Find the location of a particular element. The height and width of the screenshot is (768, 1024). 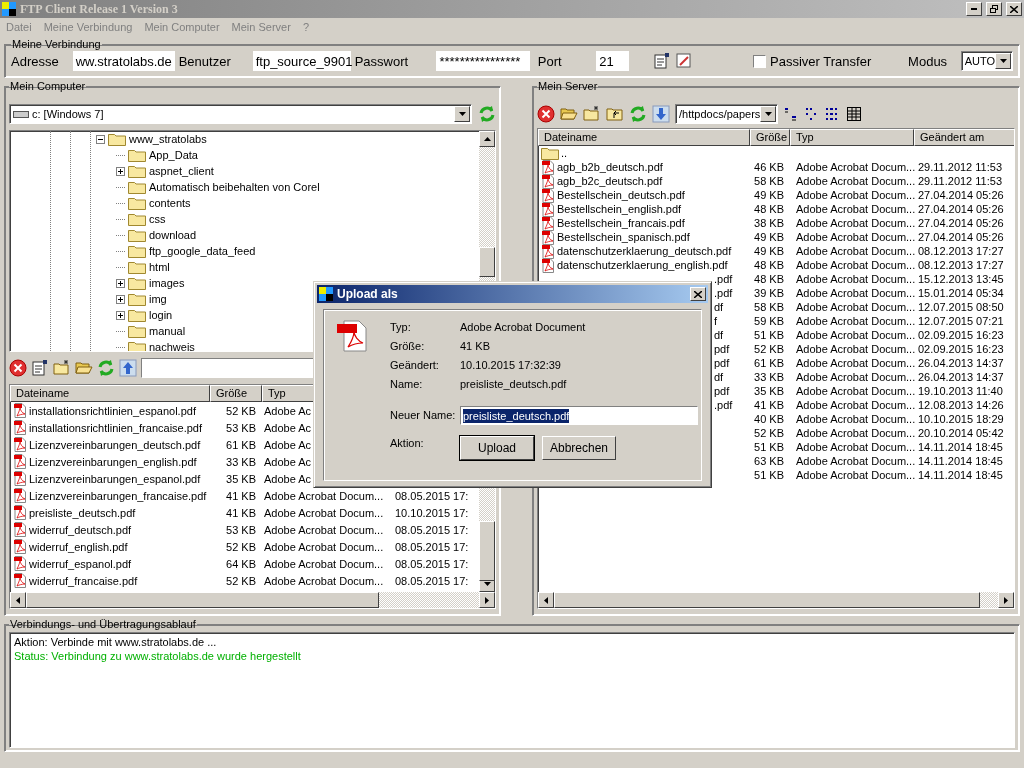

file-name: Bestellschein_spanisch.pdf is located at coordinates (623, 237).